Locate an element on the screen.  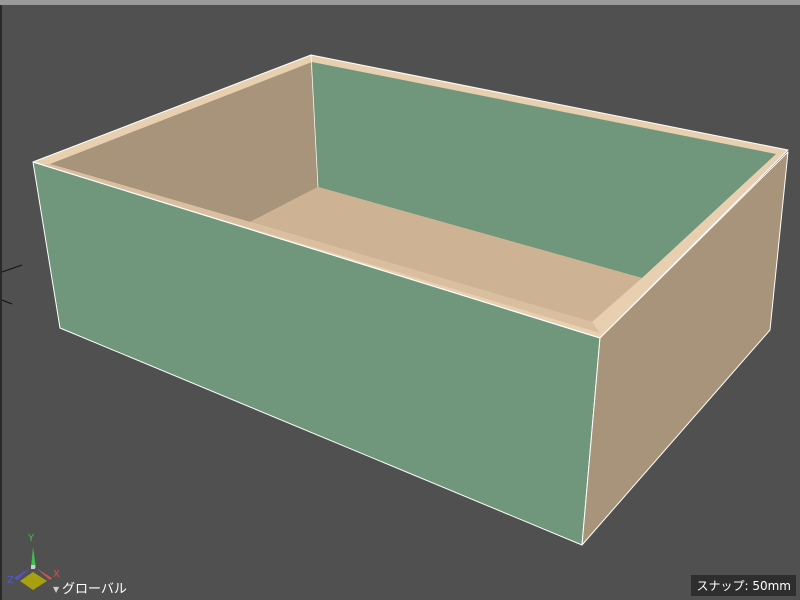
xz-plane-icon is located at coordinates (33, 581).